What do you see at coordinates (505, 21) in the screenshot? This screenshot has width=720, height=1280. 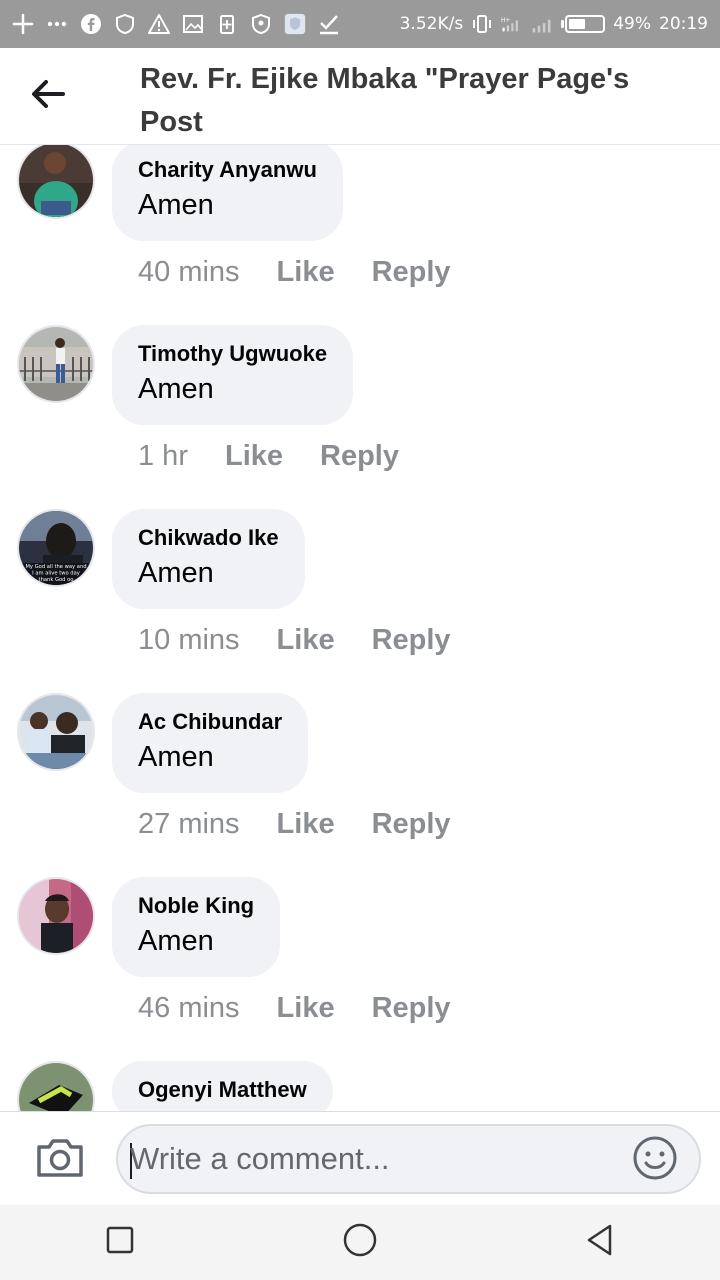 I see `svg-text: H+` at bounding box center [505, 21].